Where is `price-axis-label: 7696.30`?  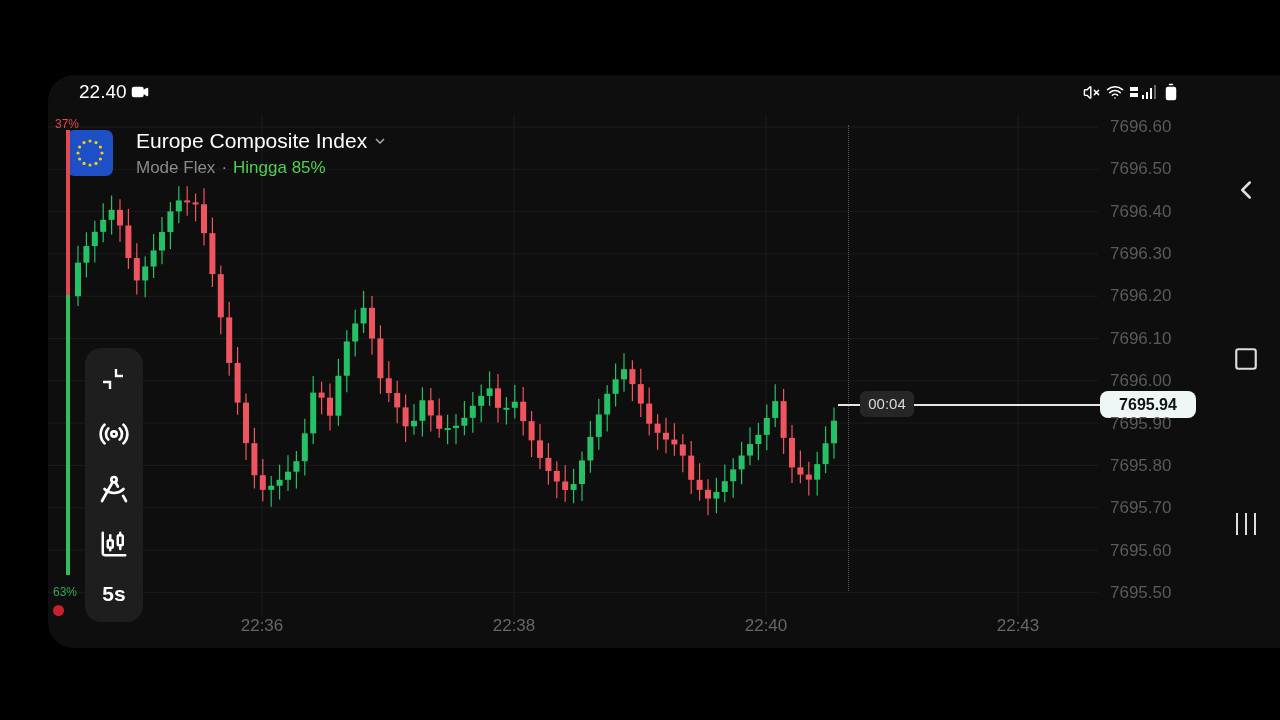
price-axis-label: 7696.30 is located at coordinates (1141, 254).